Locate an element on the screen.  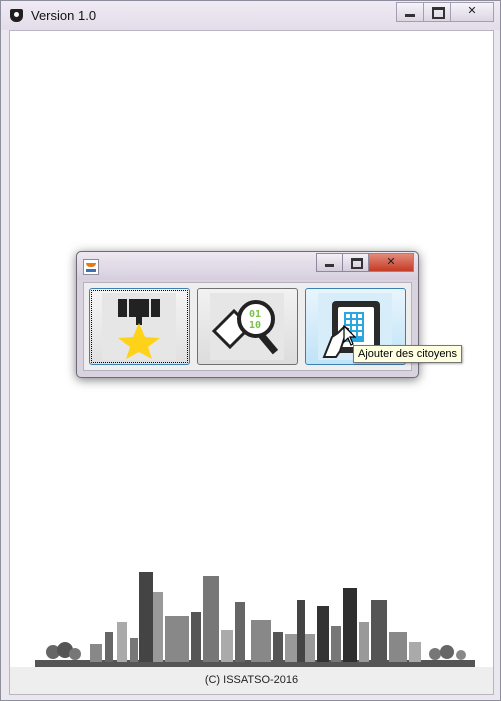
window-title: Version 1.0 is located at coordinates (64, 15).